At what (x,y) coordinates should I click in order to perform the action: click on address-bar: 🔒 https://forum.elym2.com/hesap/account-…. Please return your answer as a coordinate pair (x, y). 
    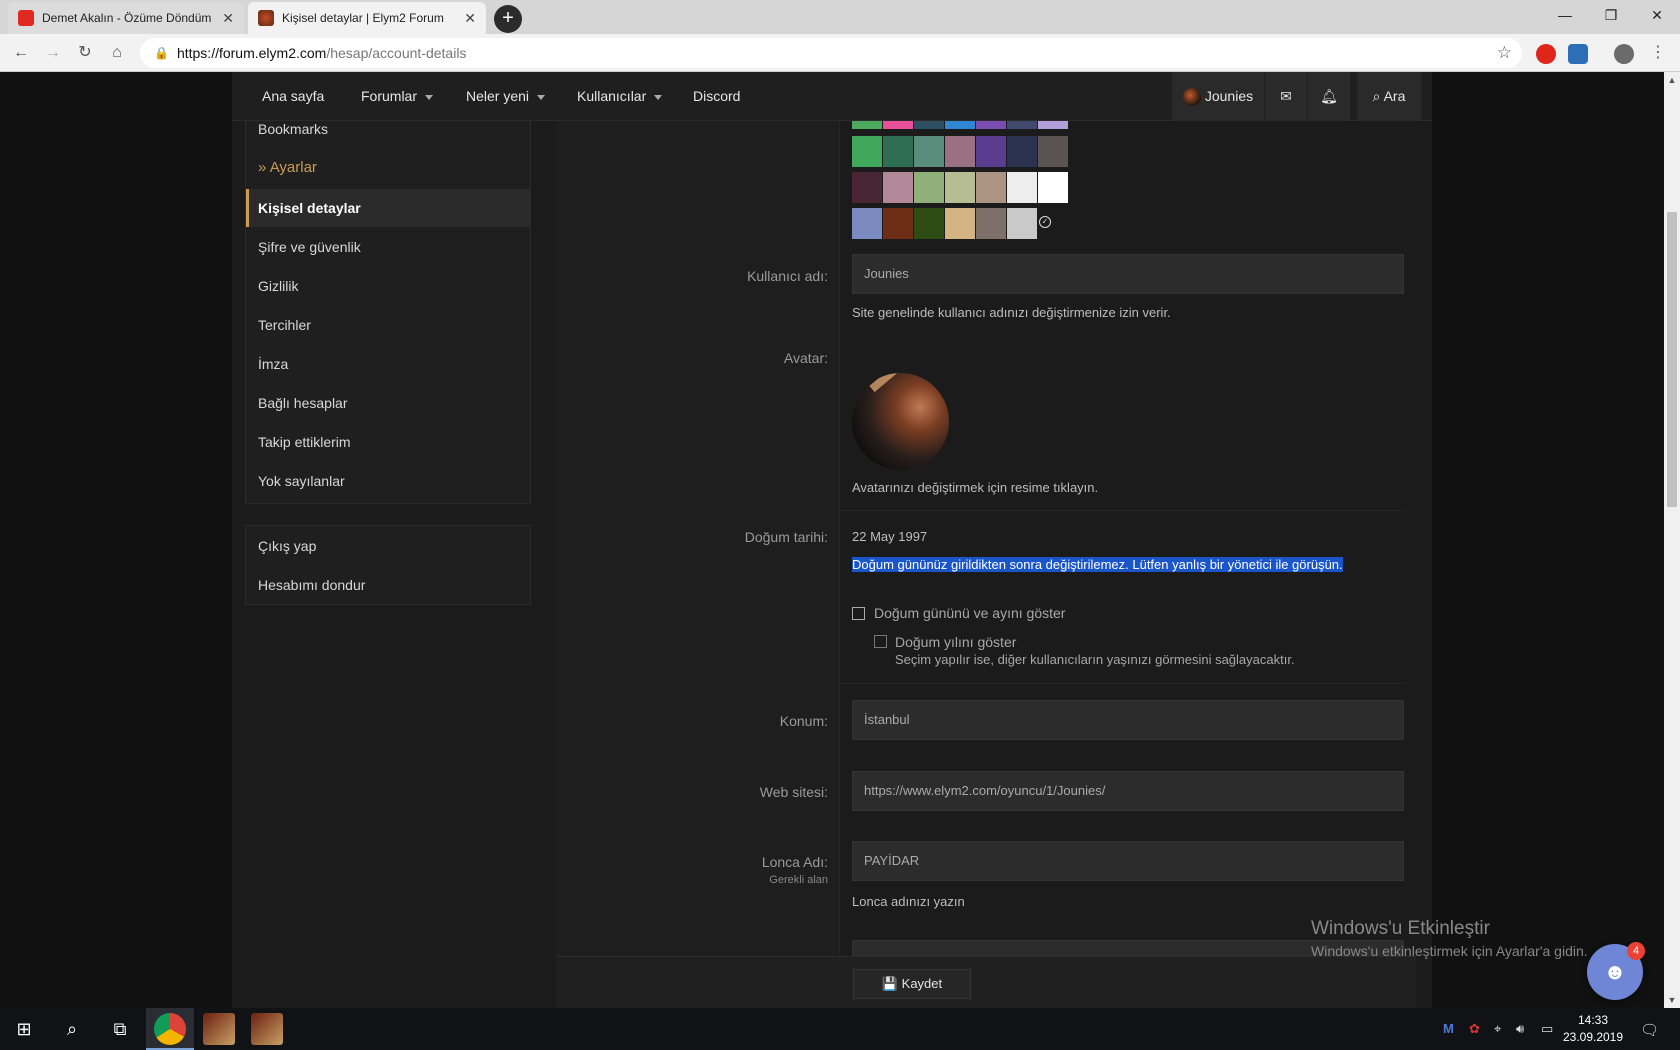
    Looking at the image, I should click on (831, 53).